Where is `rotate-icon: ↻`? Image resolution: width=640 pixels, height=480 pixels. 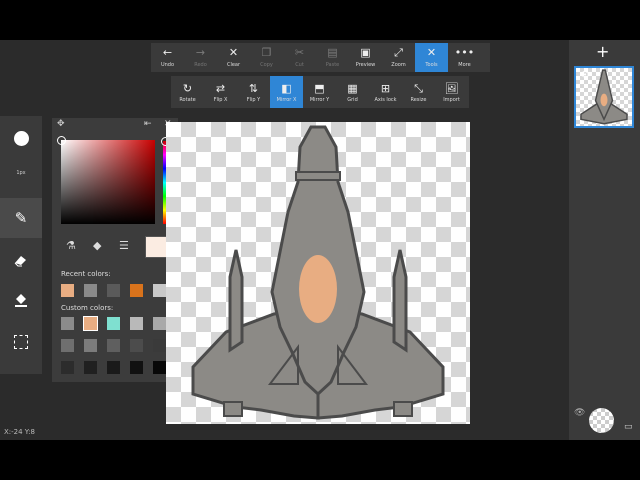
rotate-icon: ↻ is located at coordinates (187, 88).